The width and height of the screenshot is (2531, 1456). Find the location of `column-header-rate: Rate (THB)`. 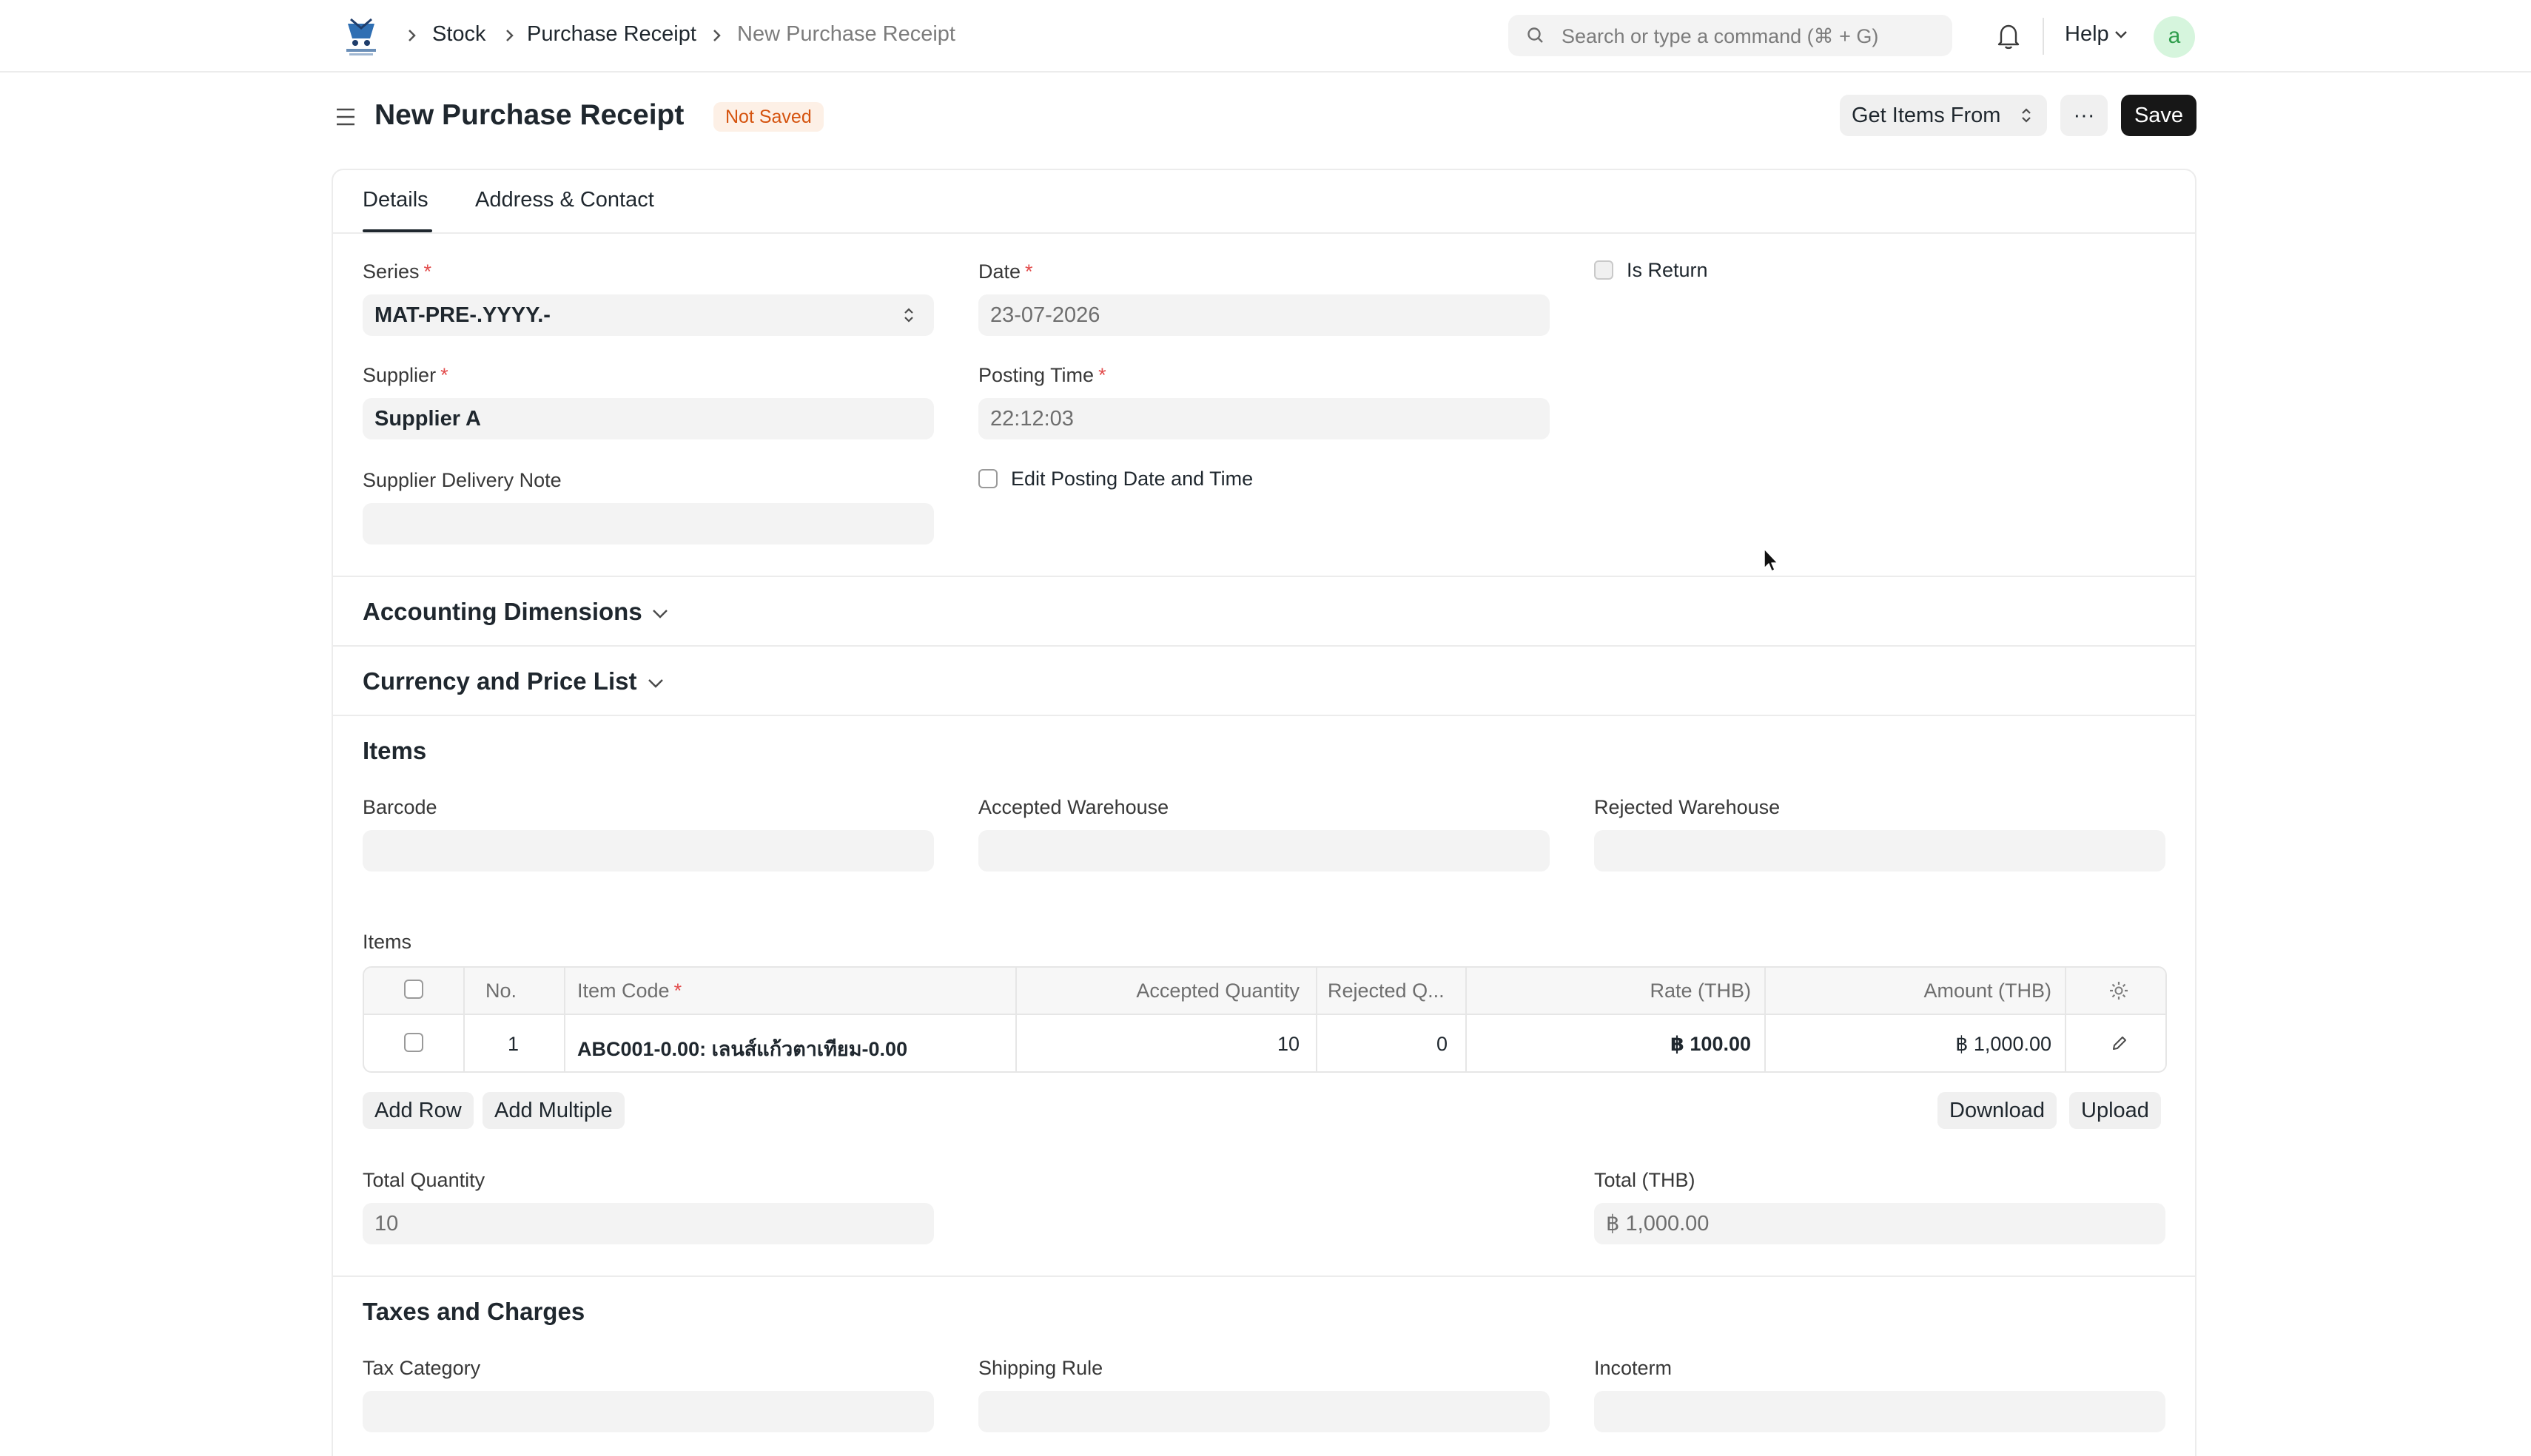

column-header-rate: Rate (THB) is located at coordinates (1700, 991).